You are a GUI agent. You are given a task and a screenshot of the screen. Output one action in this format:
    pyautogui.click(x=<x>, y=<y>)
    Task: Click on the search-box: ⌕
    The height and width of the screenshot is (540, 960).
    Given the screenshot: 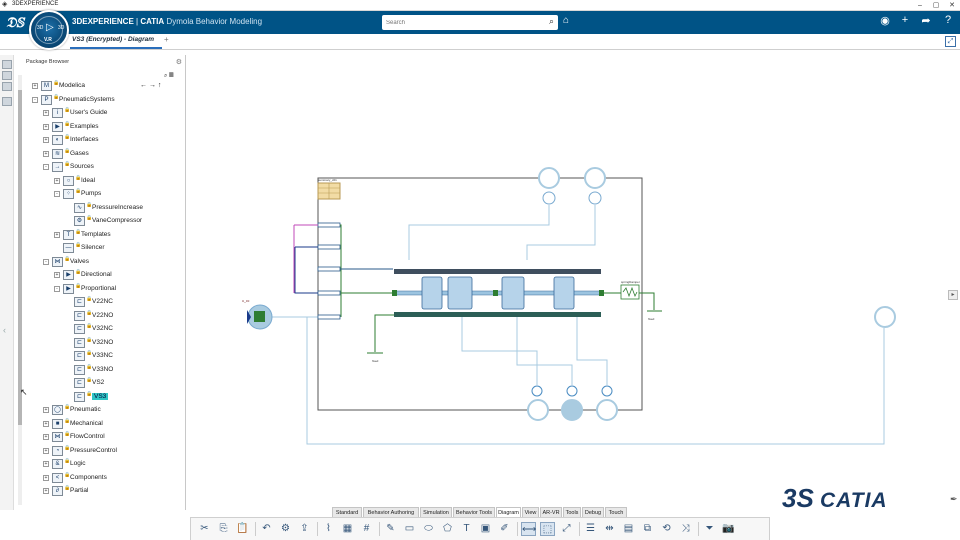 What is the action you would take?
    pyautogui.click(x=470, y=22)
    